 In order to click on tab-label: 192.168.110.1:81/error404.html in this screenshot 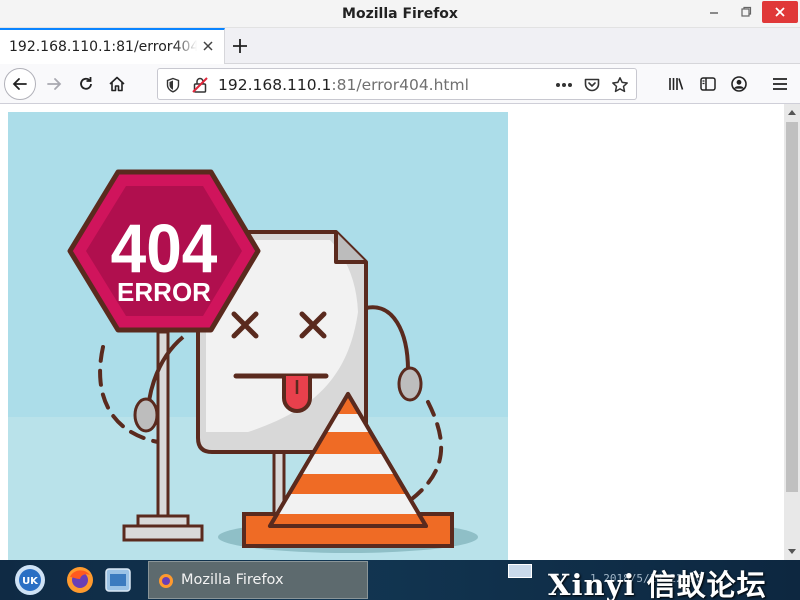, I will do `click(103, 47)`.